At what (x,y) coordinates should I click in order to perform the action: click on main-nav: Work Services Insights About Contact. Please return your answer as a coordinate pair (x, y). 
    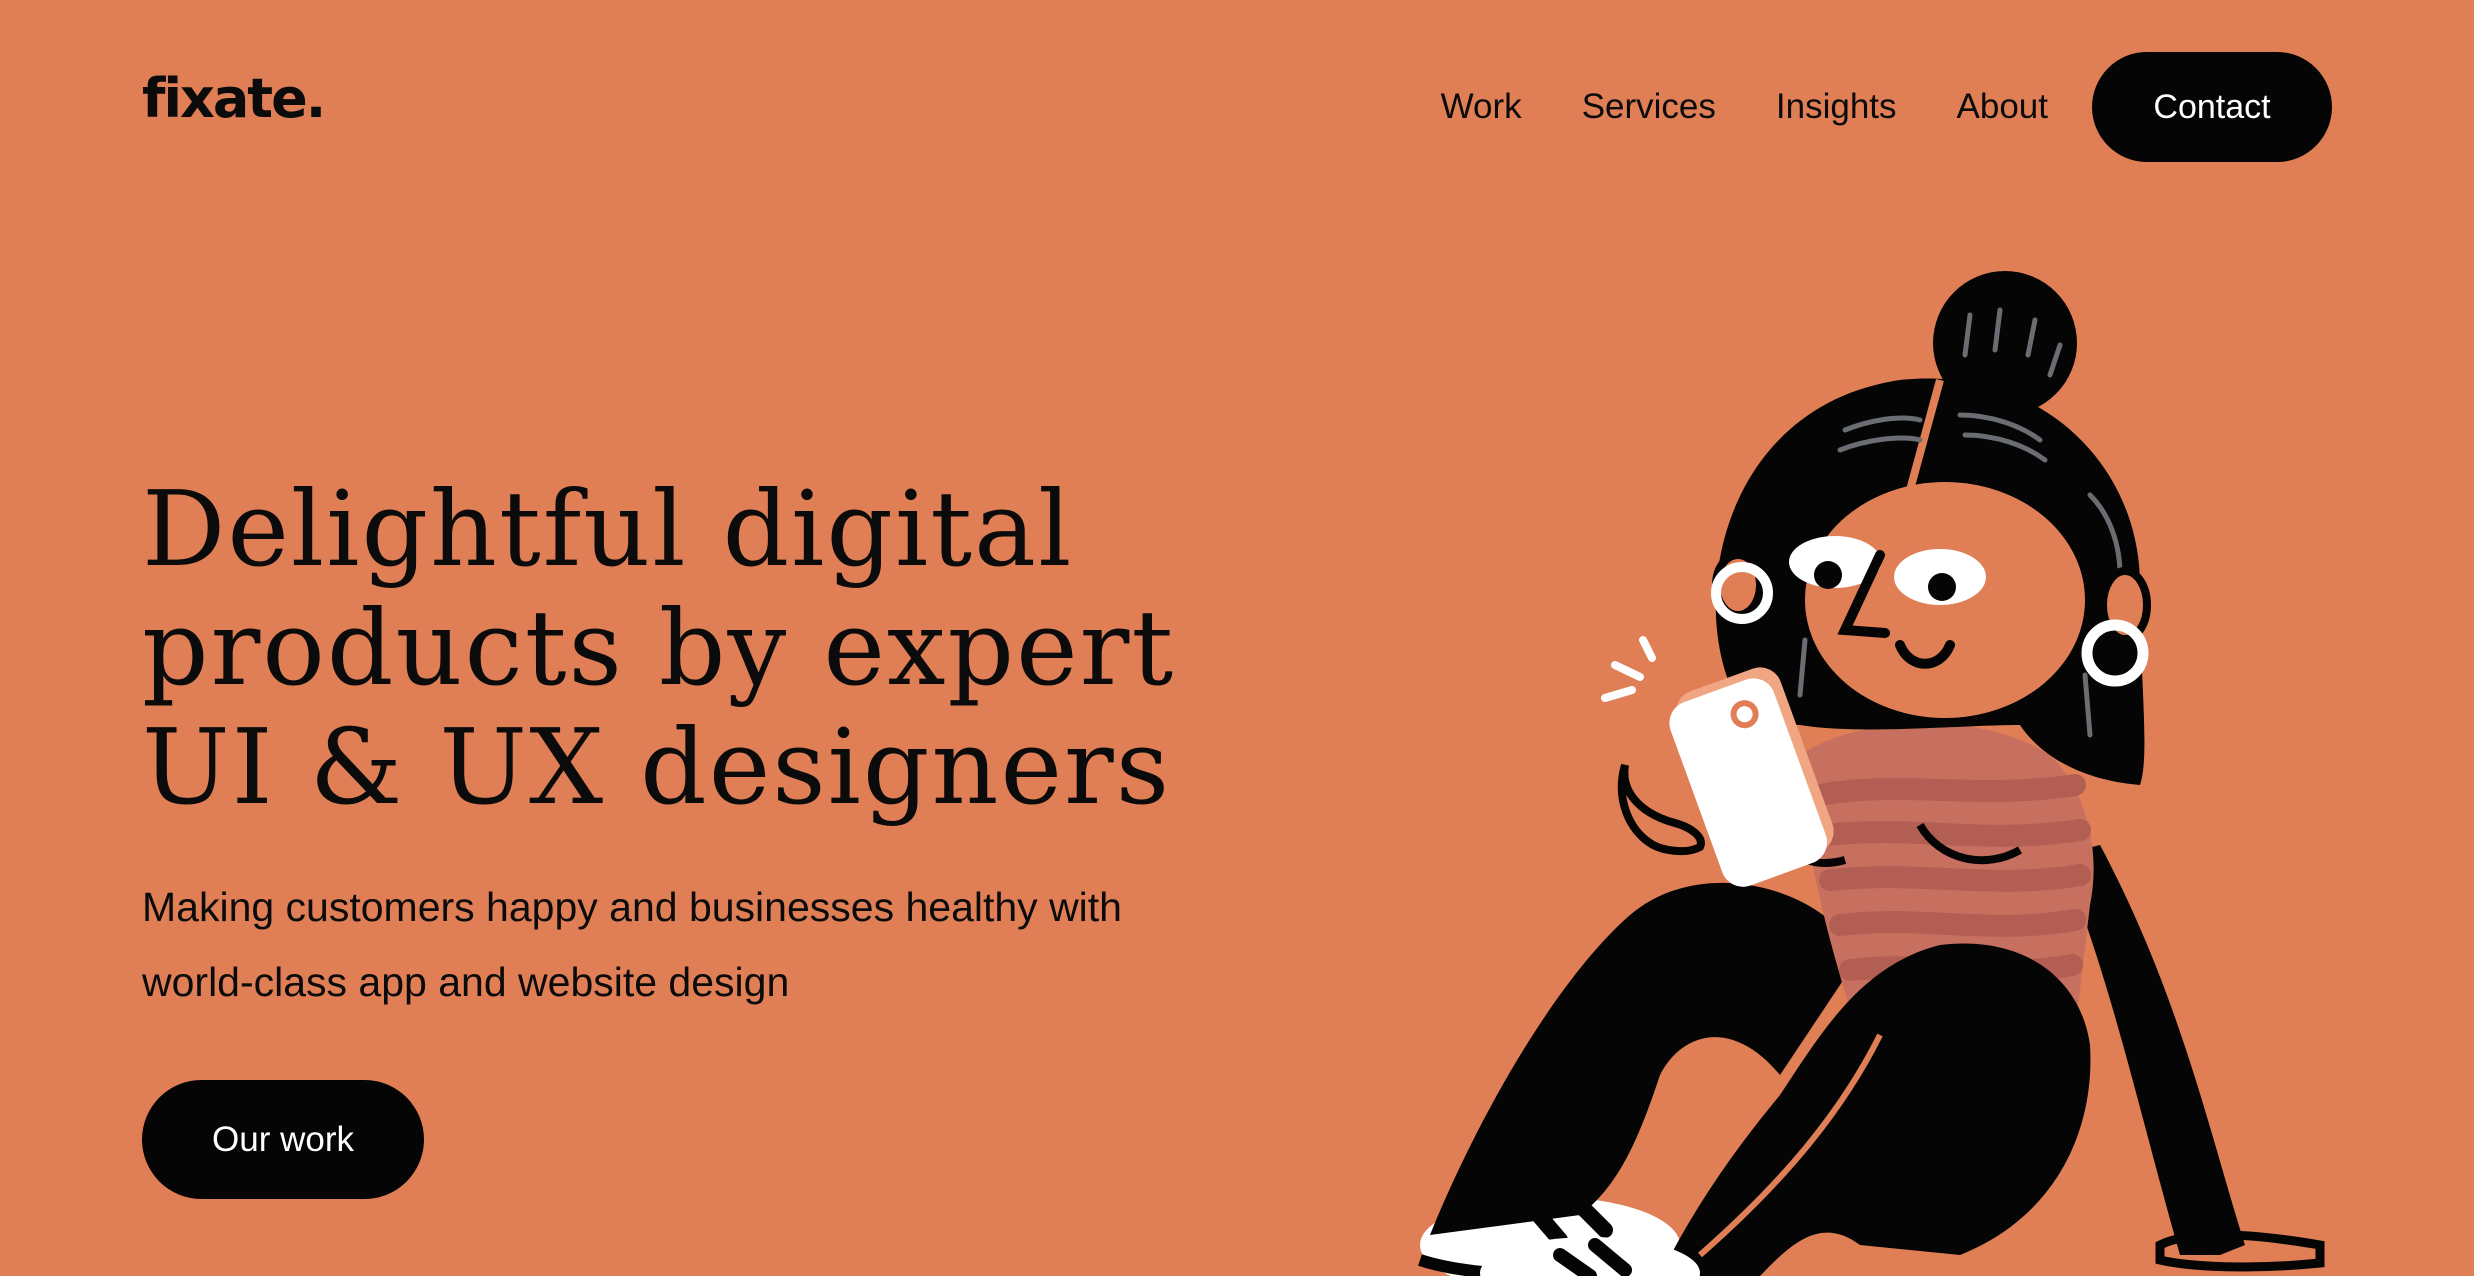
    Looking at the image, I should click on (1856, 107).